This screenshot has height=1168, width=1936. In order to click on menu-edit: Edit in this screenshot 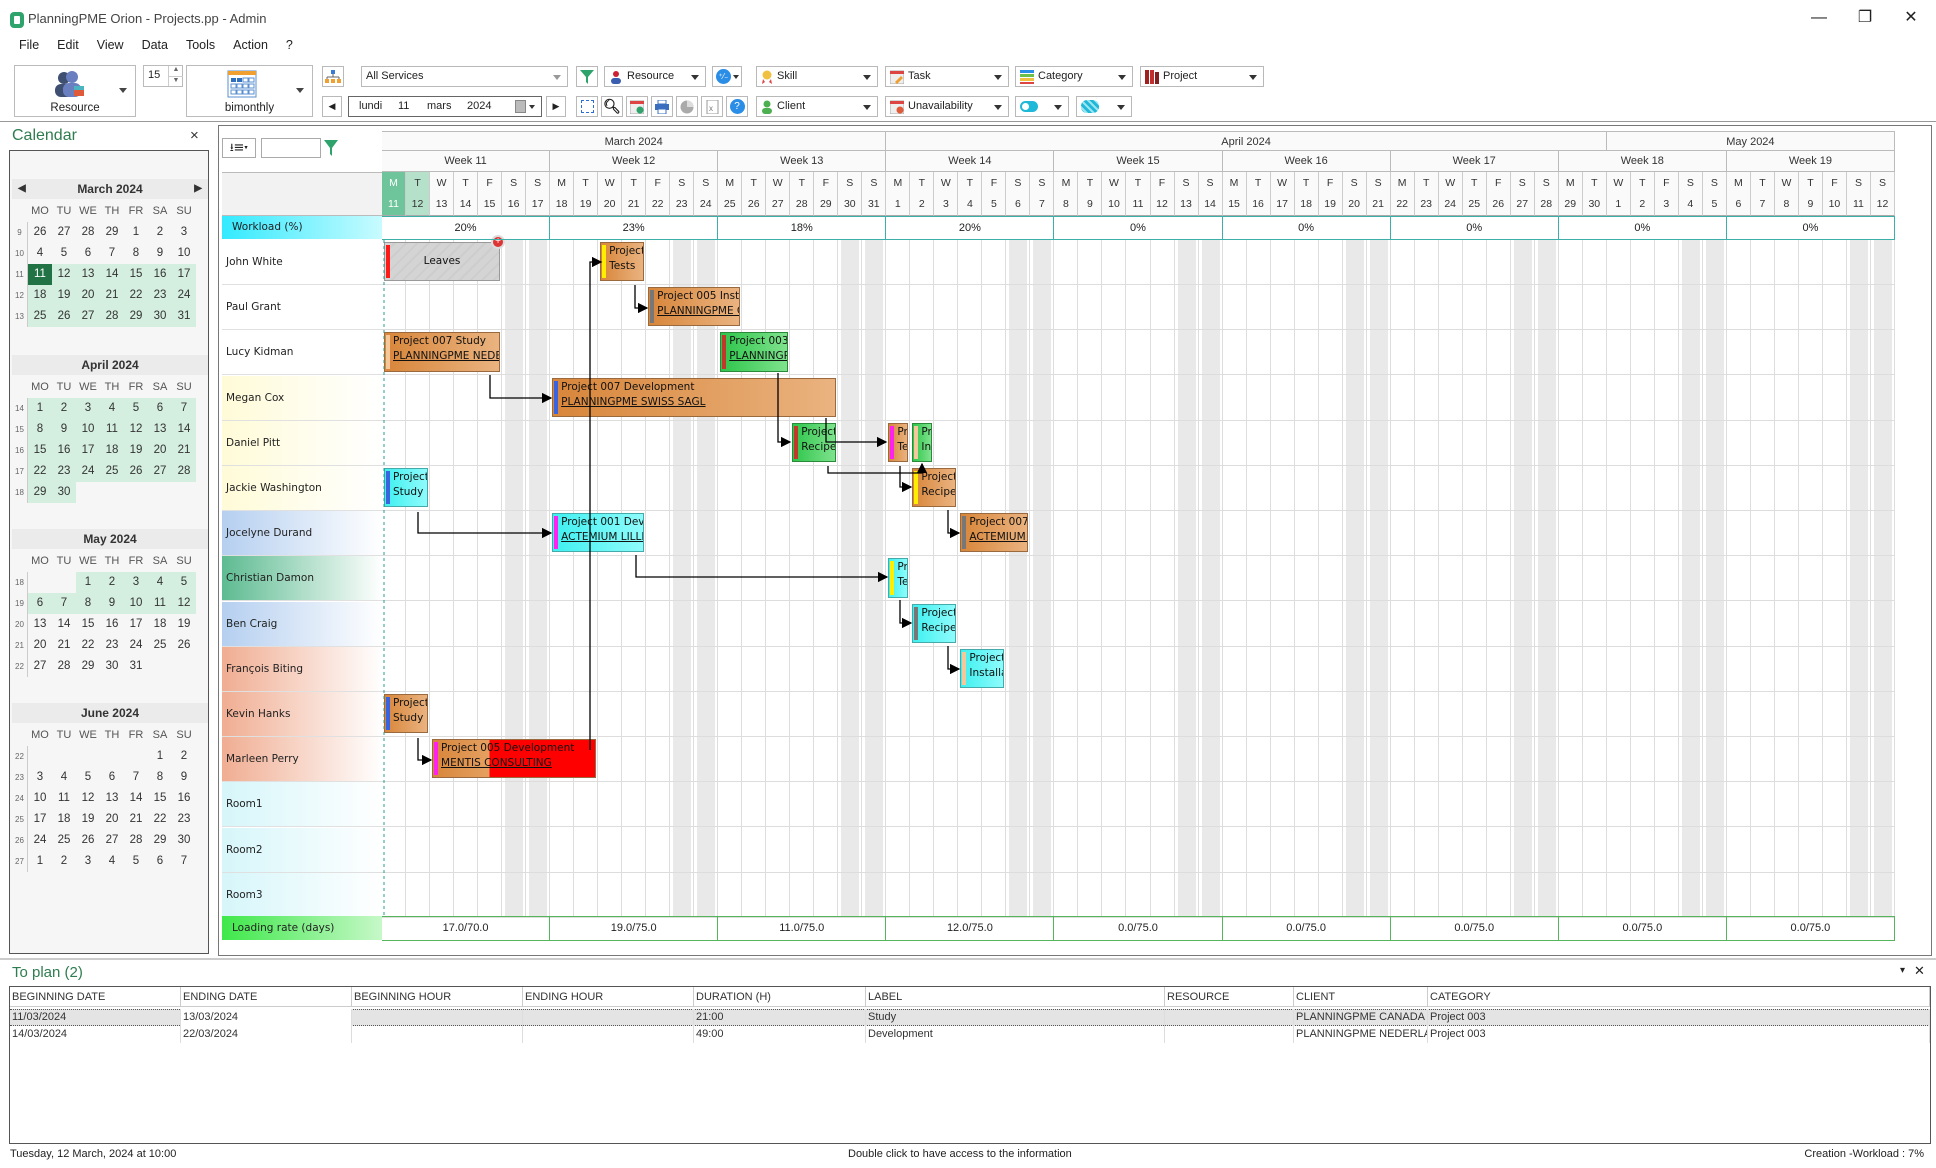, I will do `click(68, 47)`.